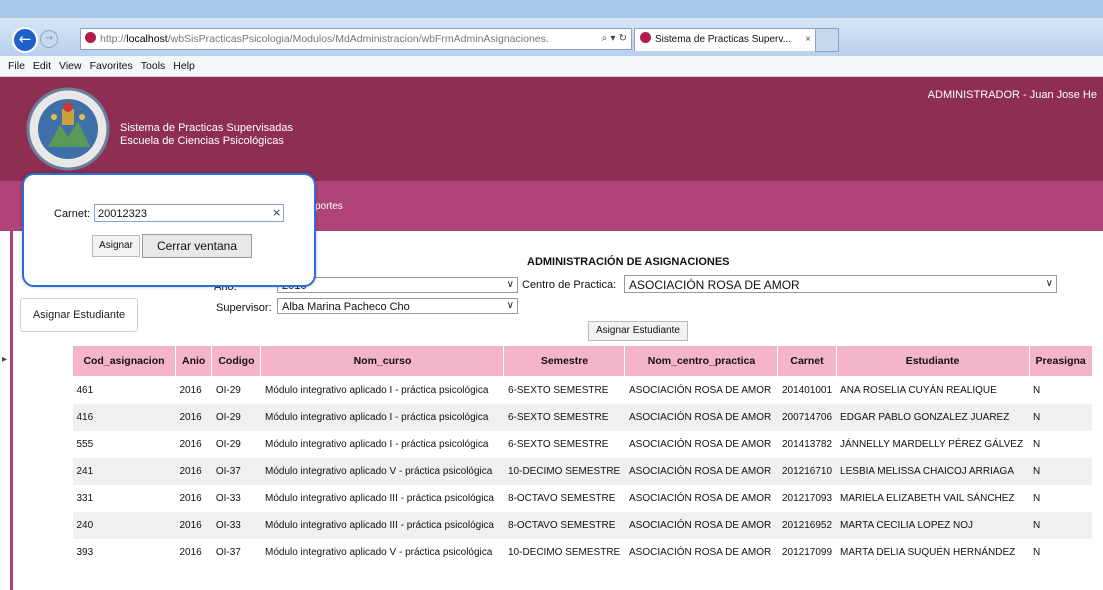 The width and height of the screenshot is (1103, 590). What do you see at coordinates (638, 331) in the screenshot?
I see `assign-student-button: Asignar Estudiante` at bounding box center [638, 331].